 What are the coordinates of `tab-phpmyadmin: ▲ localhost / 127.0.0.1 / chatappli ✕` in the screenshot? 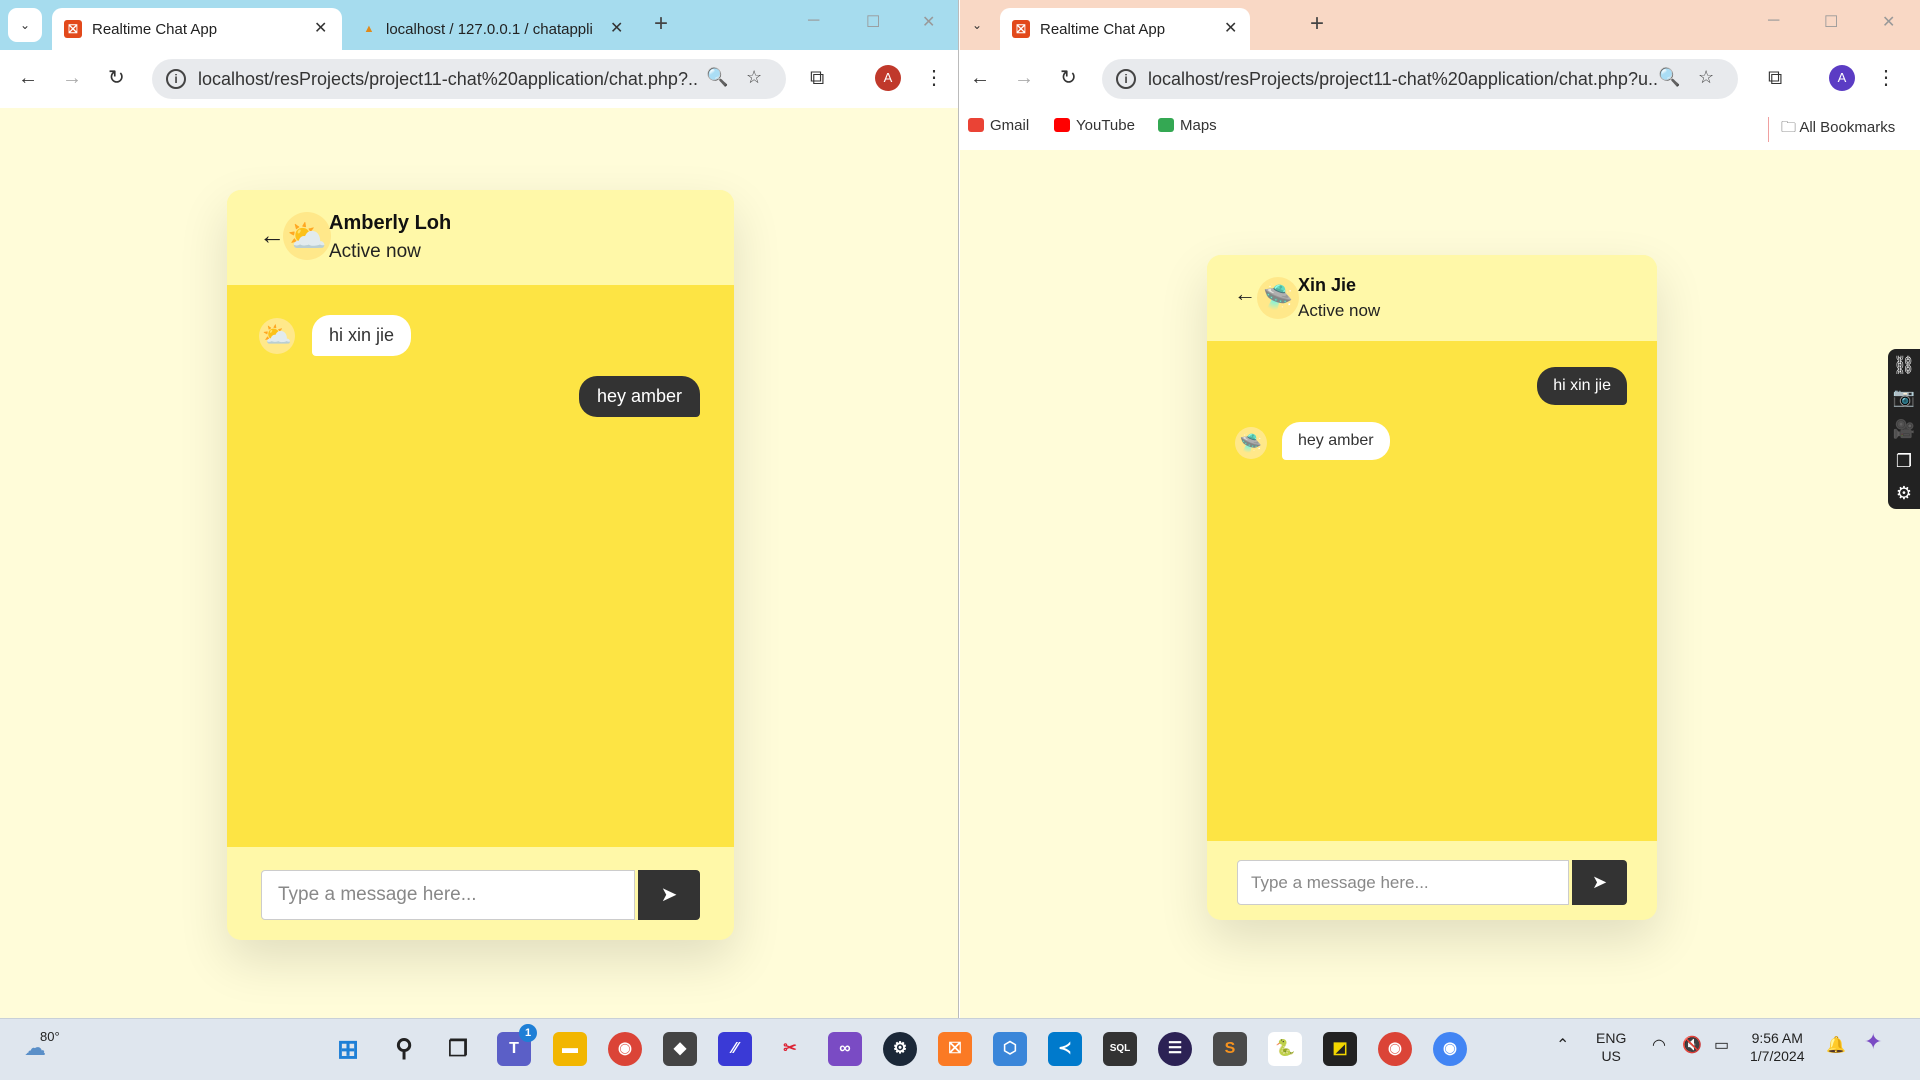 It's located at (486, 29).